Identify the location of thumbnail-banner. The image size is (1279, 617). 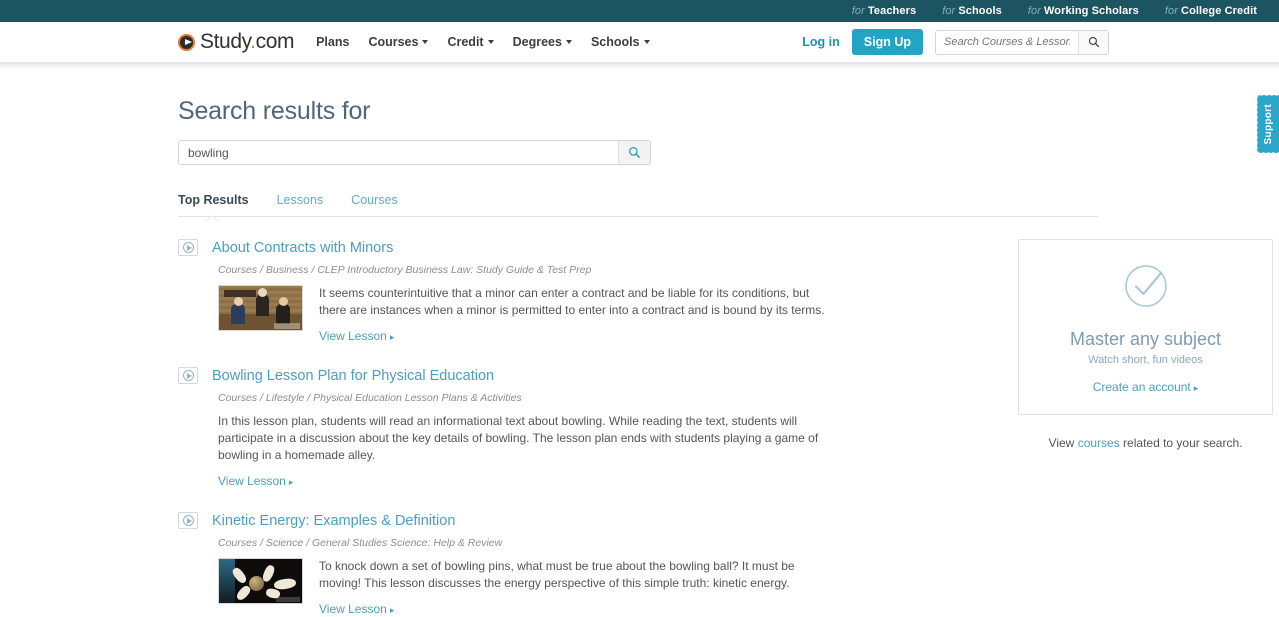
(240, 293).